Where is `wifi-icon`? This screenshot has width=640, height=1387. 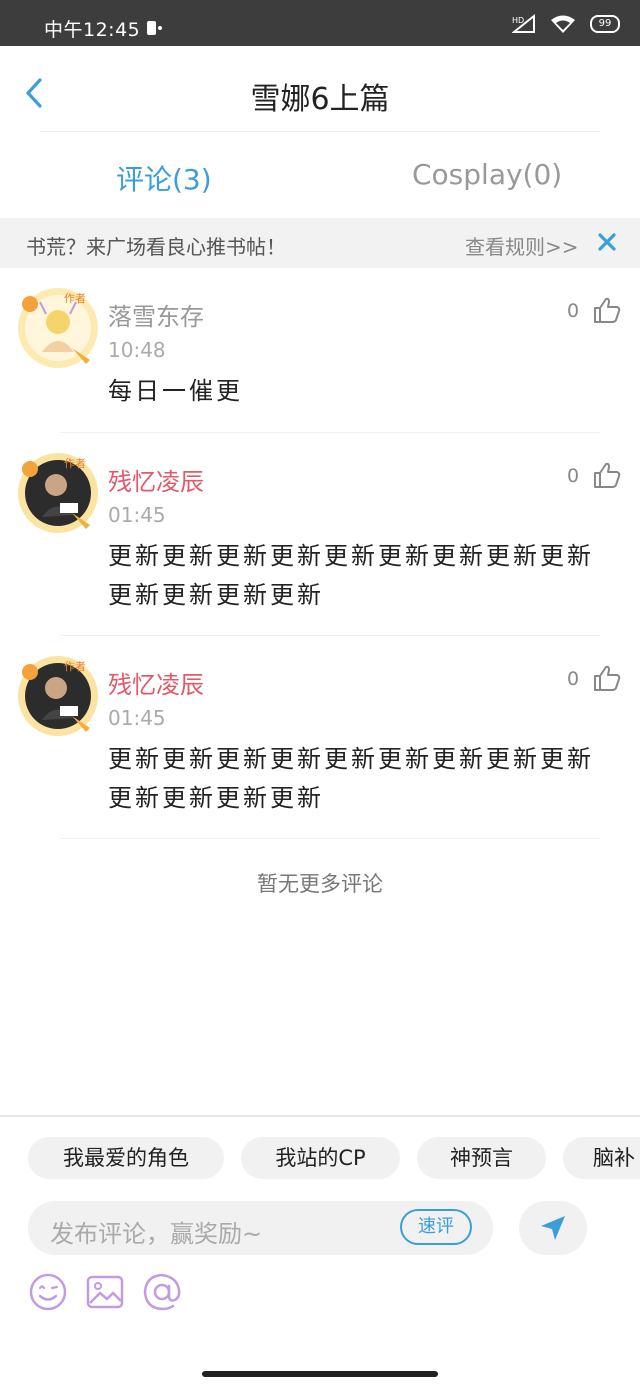
wifi-icon is located at coordinates (563, 24).